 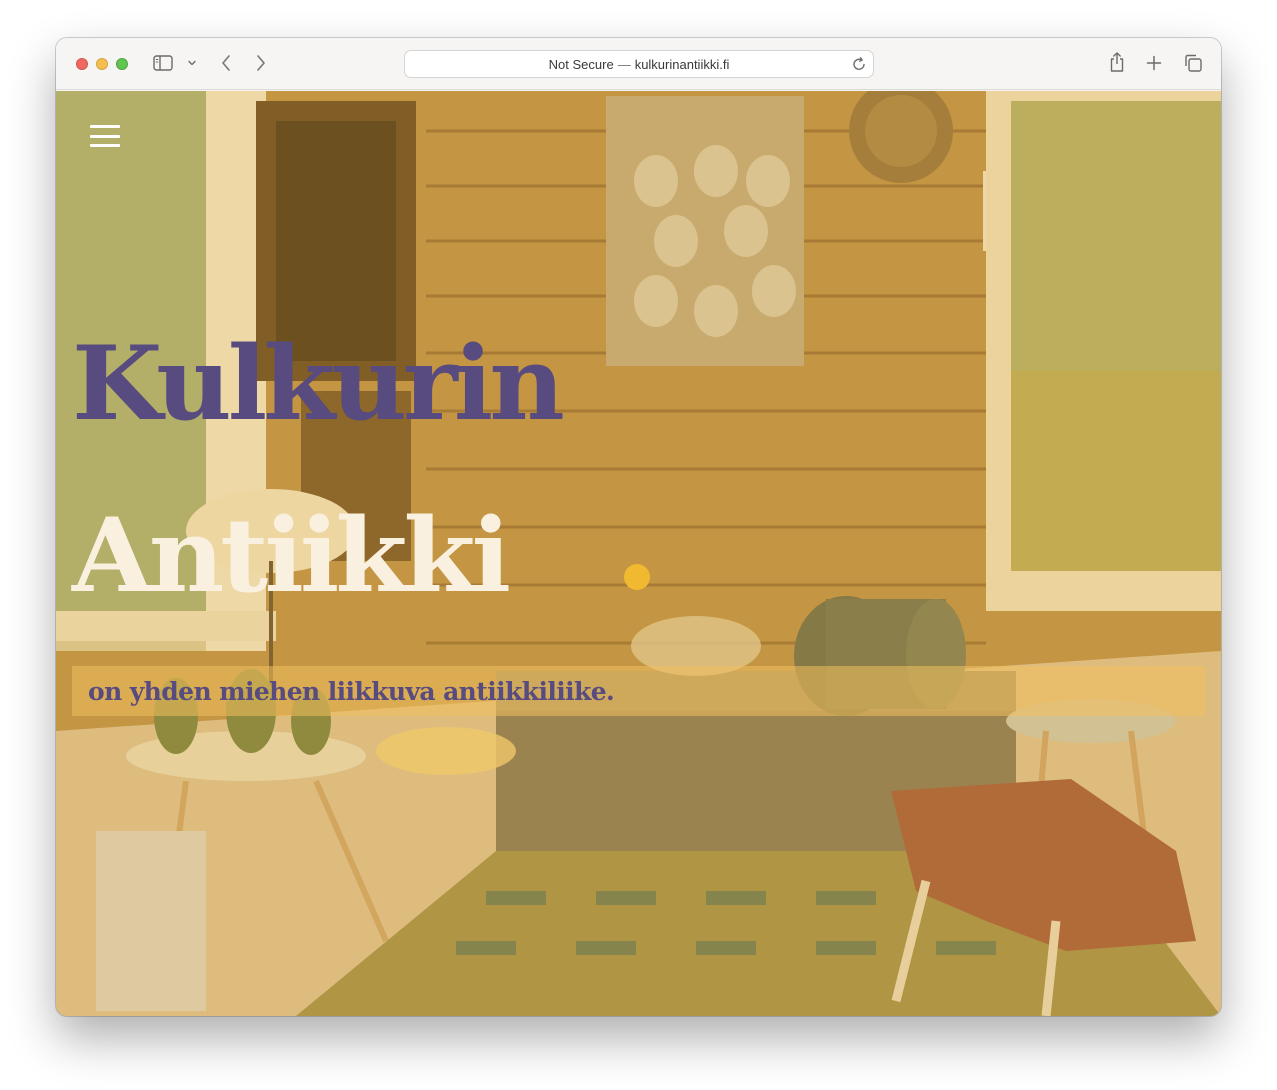 What do you see at coordinates (351, 691) in the screenshot?
I see `hero-tagline: on yhden miehen liikkuva antiikkiliike.` at bounding box center [351, 691].